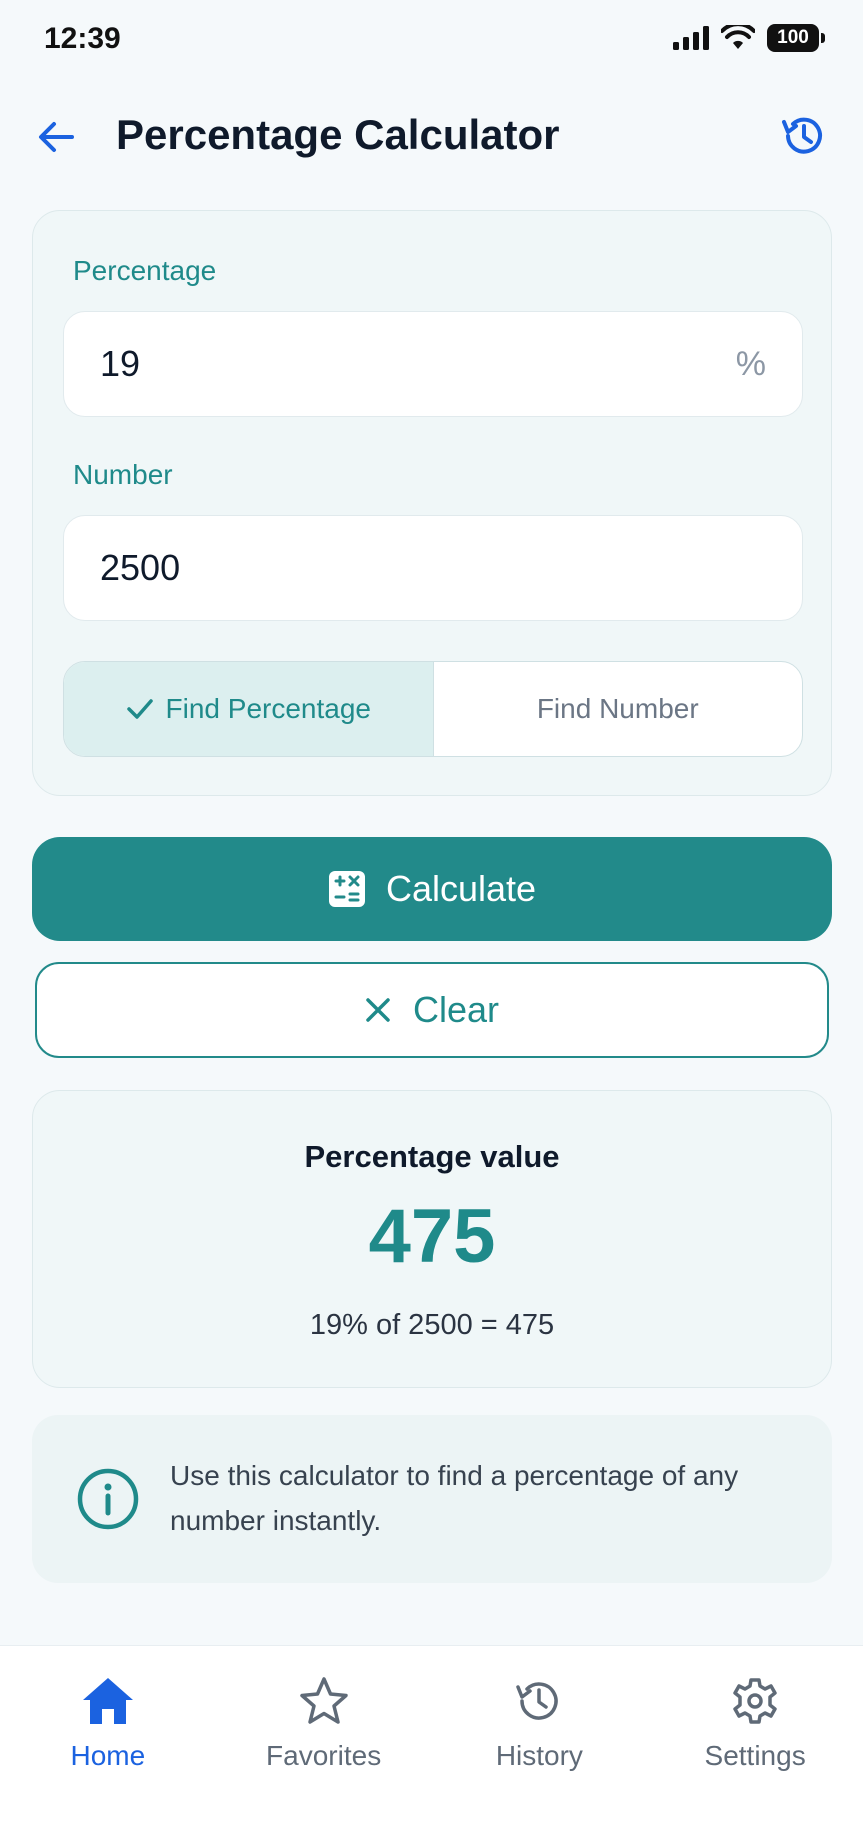  What do you see at coordinates (324, 1755) in the screenshot?
I see `tab-favorites-label: Favorites` at bounding box center [324, 1755].